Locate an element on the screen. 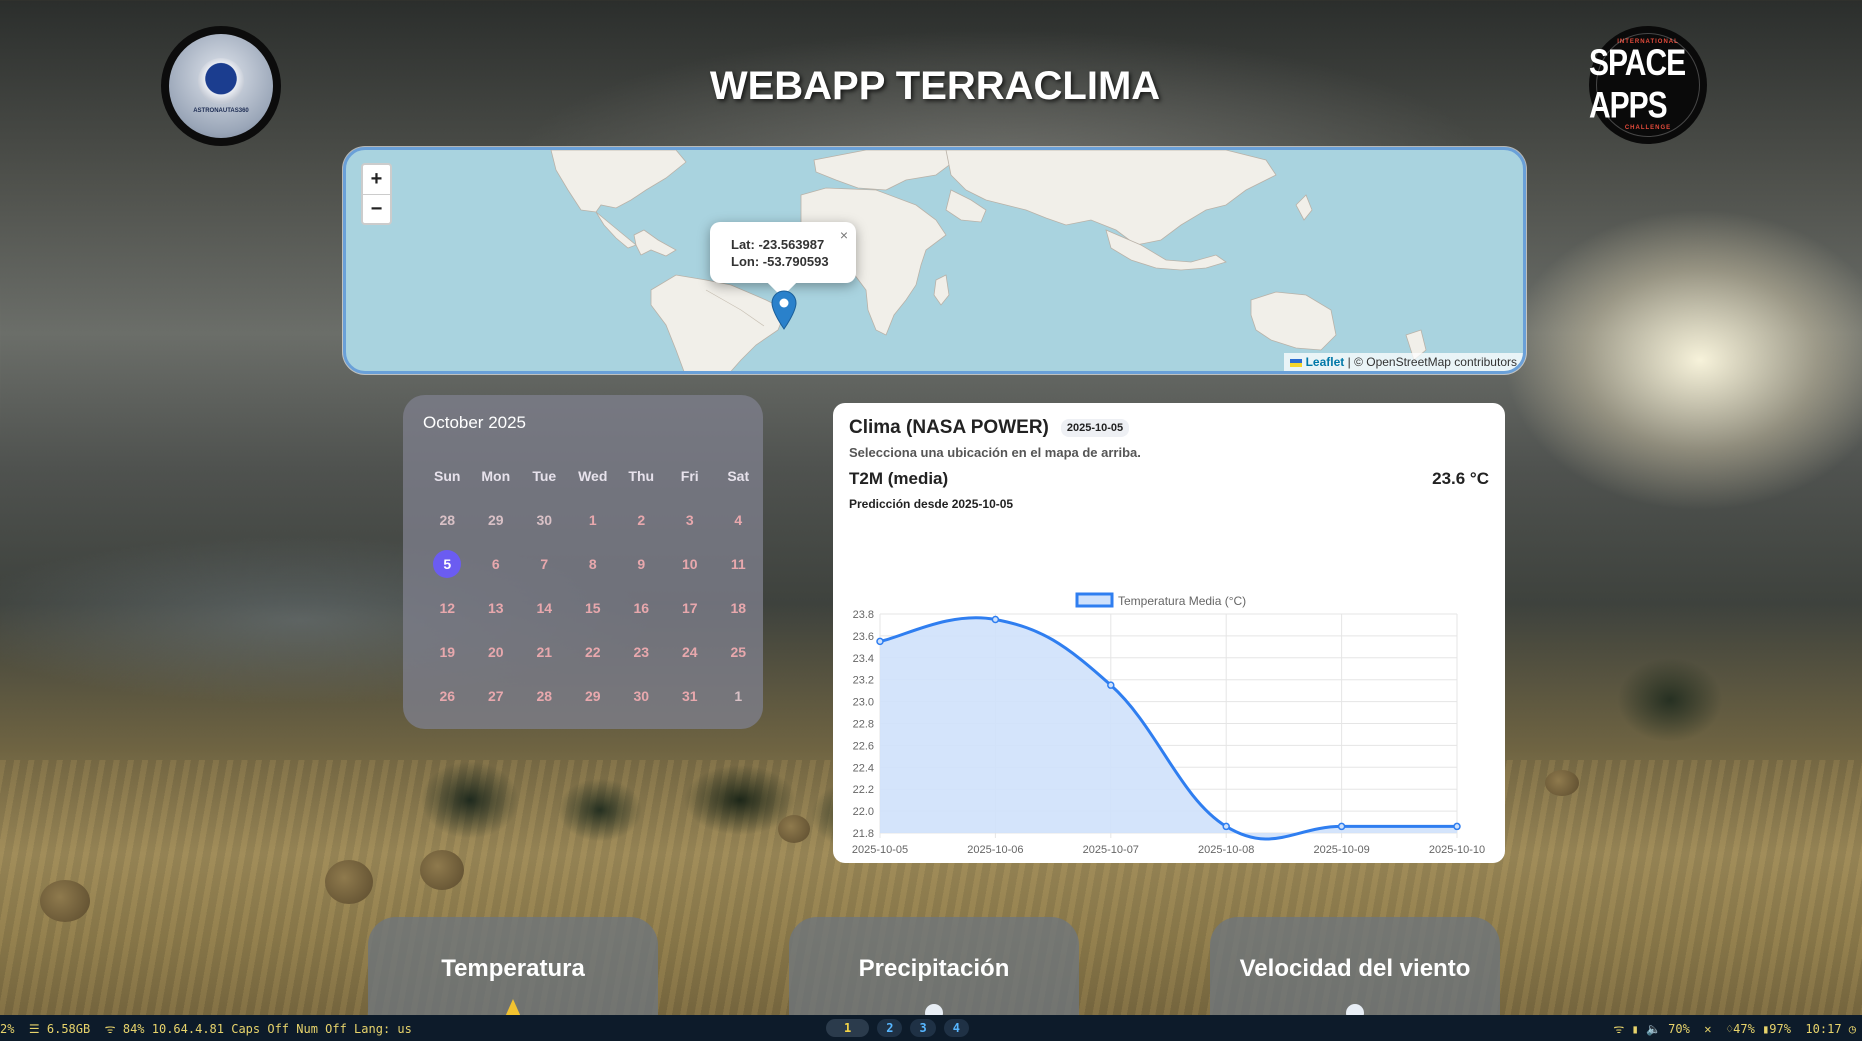 The height and width of the screenshot is (1041, 1862). y-tick-label: 22.8 is located at coordinates (863, 725).